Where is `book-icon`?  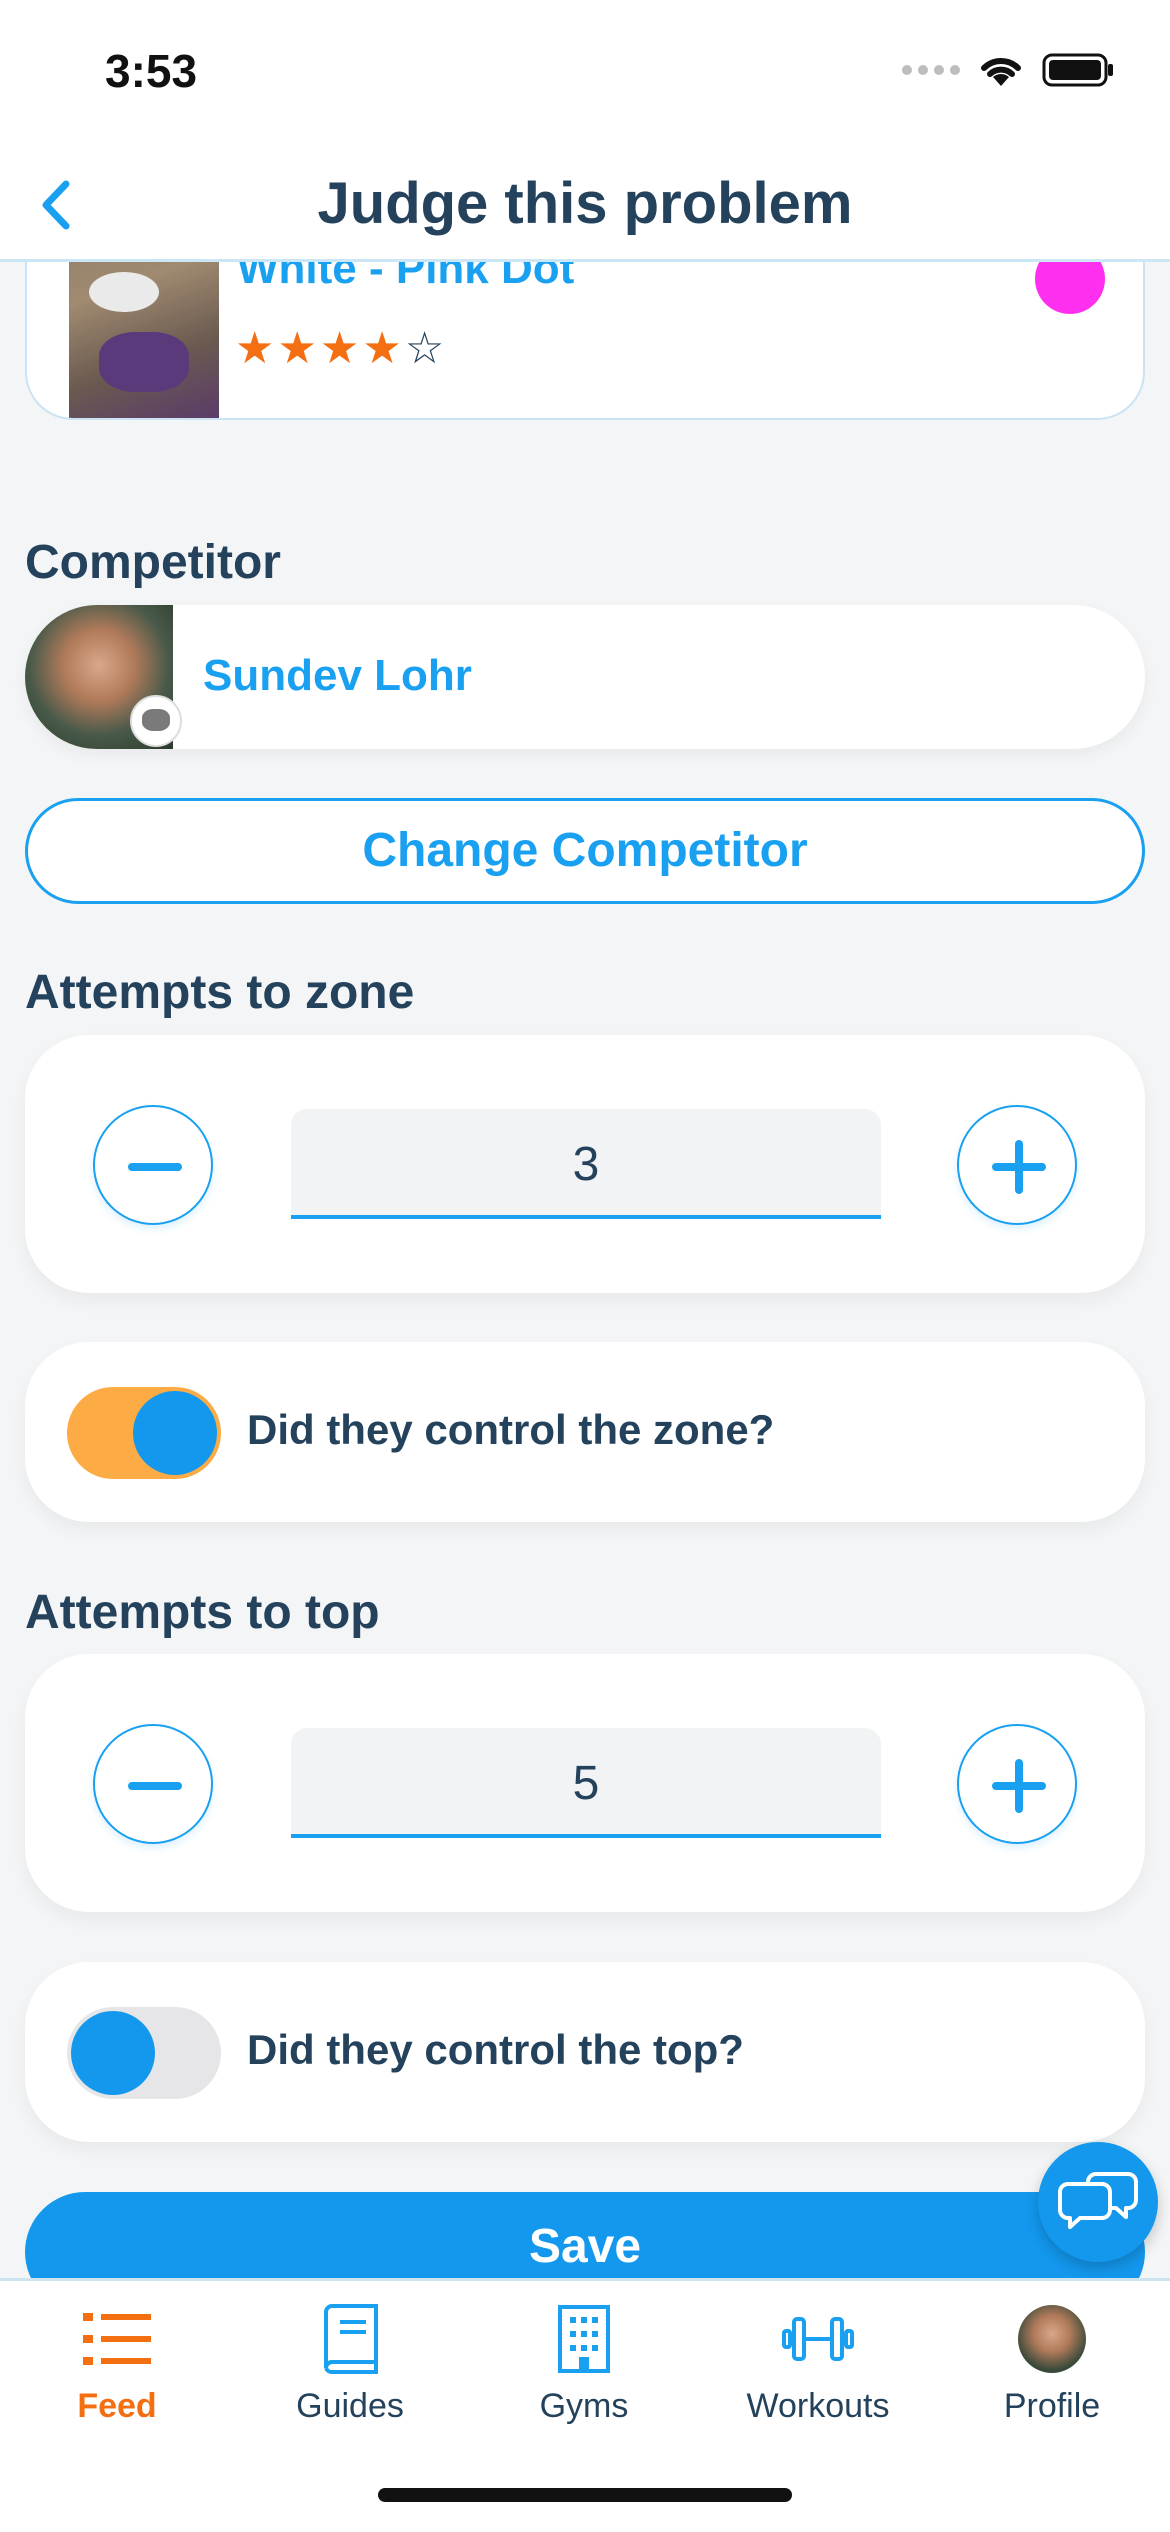
book-icon is located at coordinates (351, 2339).